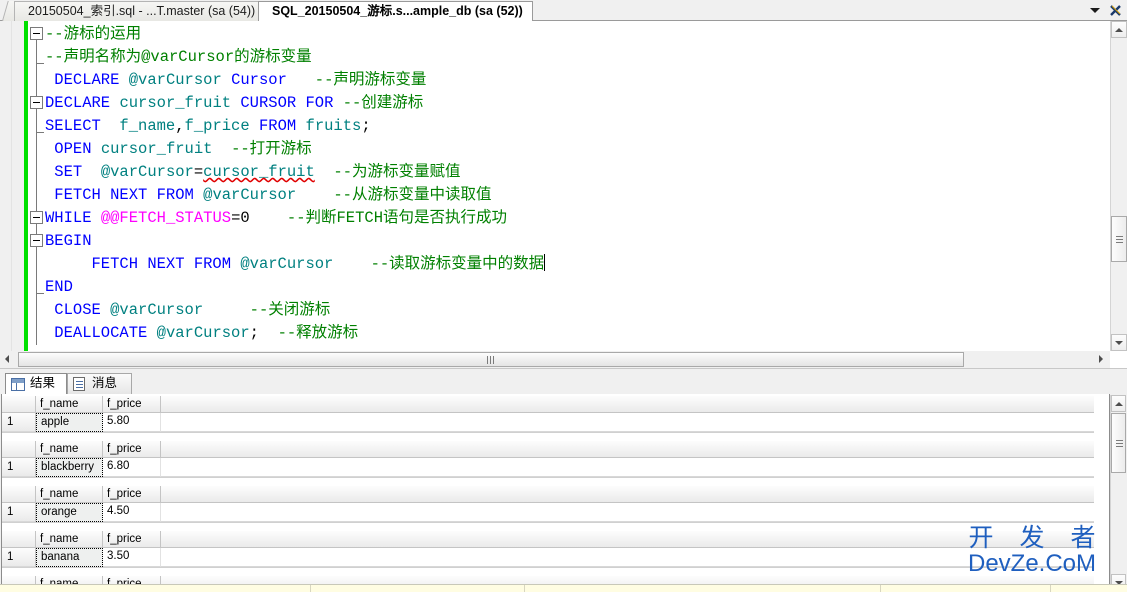  Describe the element at coordinates (8, 359) in the screenshot. I see `scroll-left-button` at that location.